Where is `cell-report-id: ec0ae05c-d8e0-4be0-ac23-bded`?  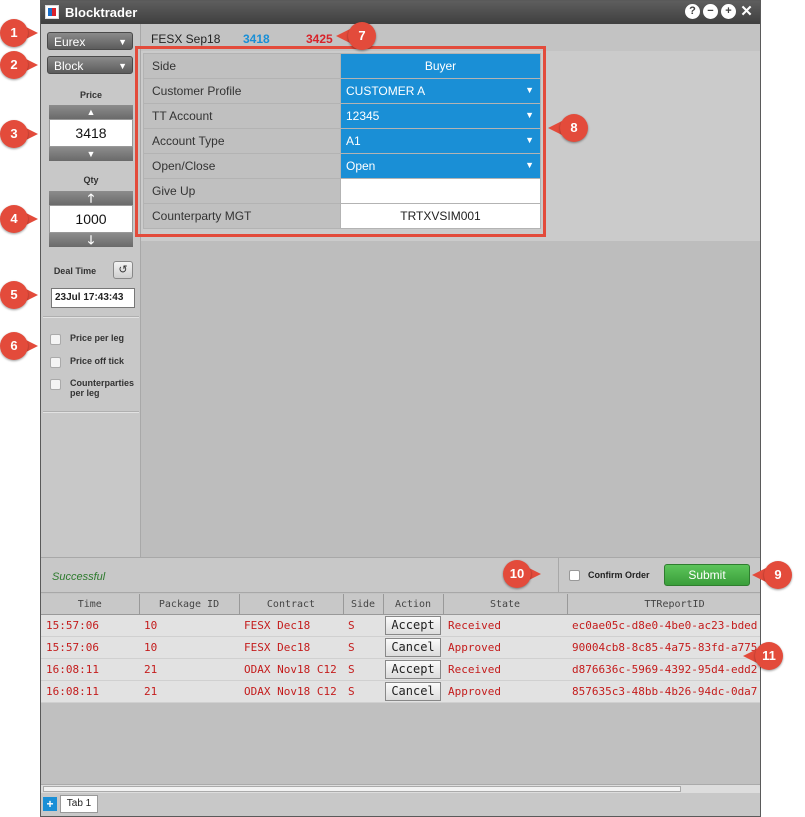 cell-report-id: ec0ae05c-d8e0-4be0-ac23-bded is located at coordinates (663, 625).